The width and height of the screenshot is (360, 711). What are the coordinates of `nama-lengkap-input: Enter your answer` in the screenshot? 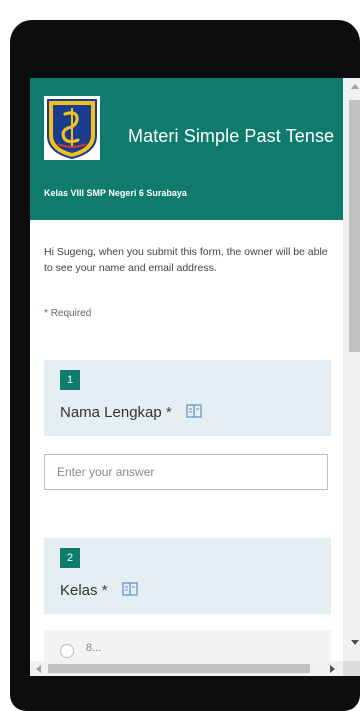 It's located at (186, 472).